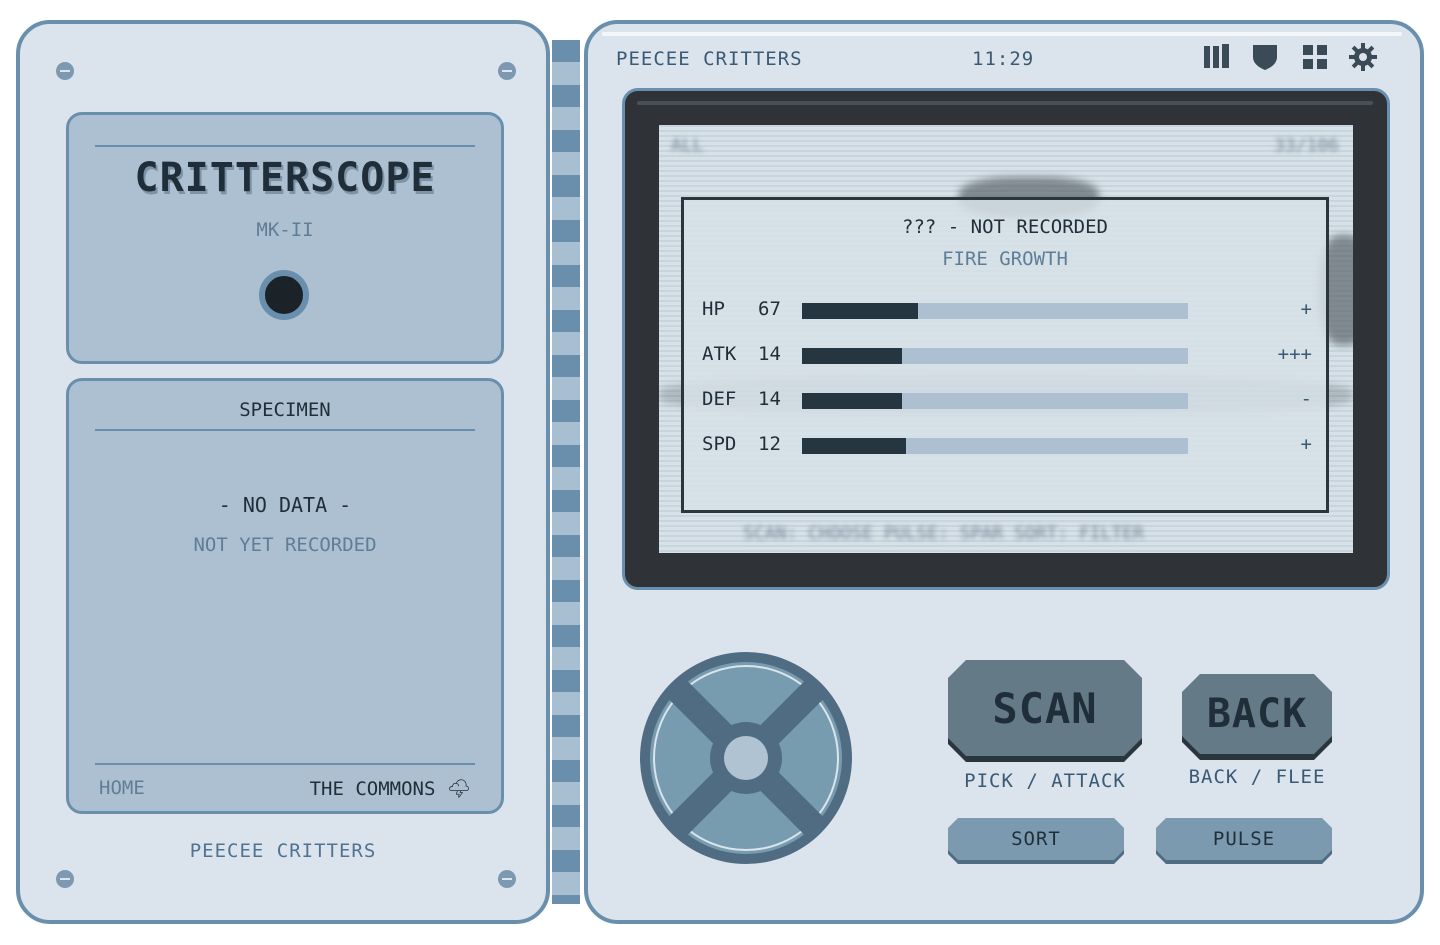 The width and height of the screenshot is (1440, 945). I want to click on settings-gear-icon, so click(1363, 57).